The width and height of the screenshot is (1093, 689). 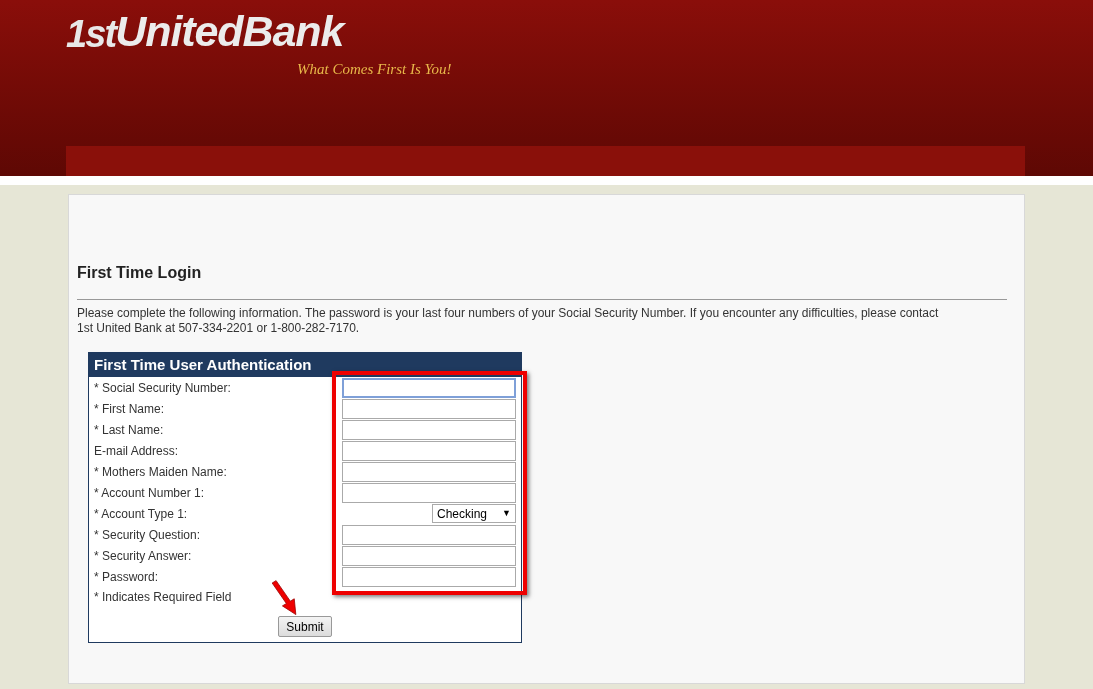 I want to click on field-label: * First Name:, so click(x=129, y=409).